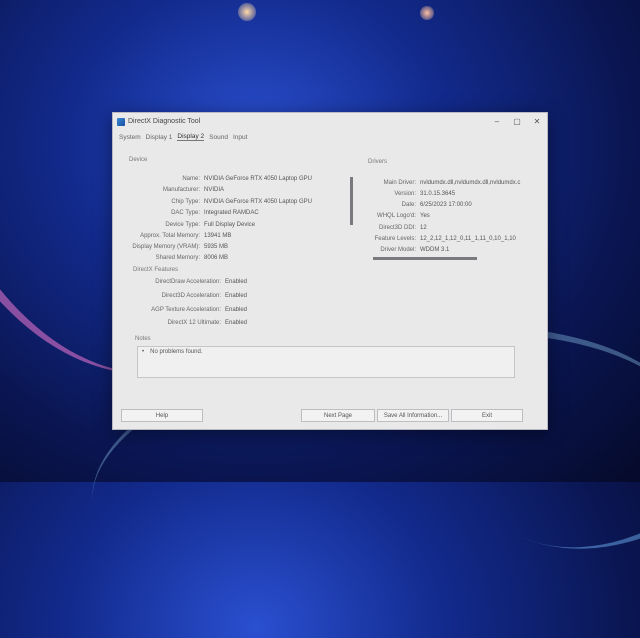  I want to click on driver-row: Driver Model: WDDM 3.1, so click(409, 250).